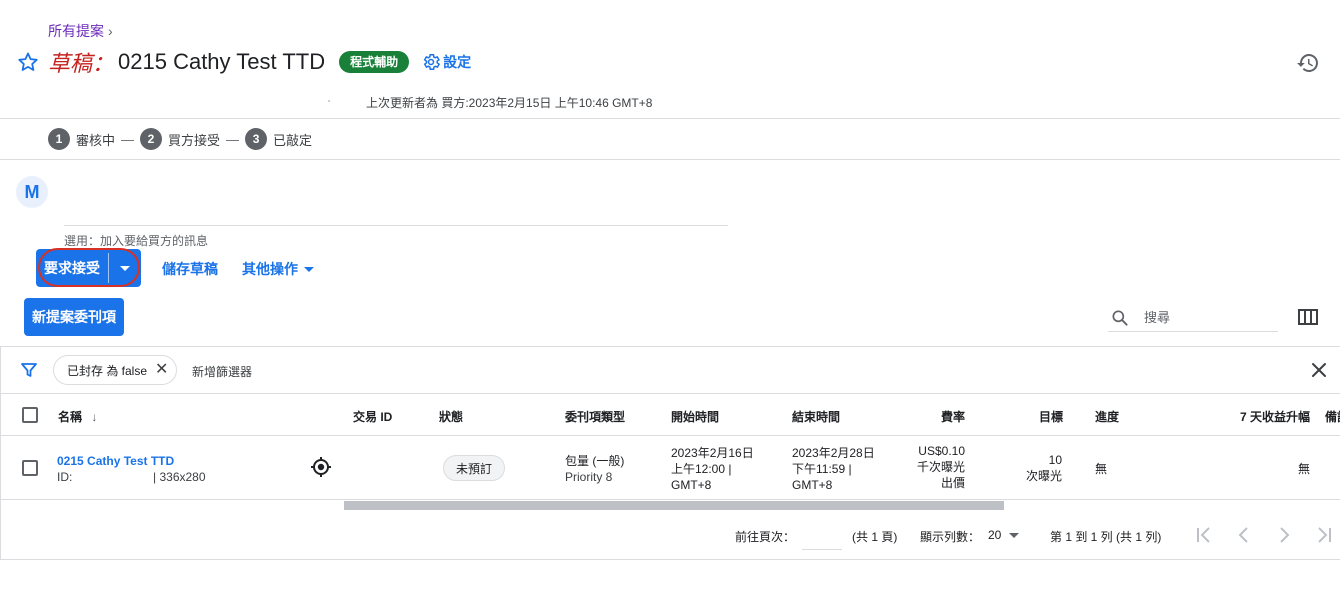  I want to click on cell-start-time: 2023年2月16日 上午12:00 | GMT+8, so click(712, 469).